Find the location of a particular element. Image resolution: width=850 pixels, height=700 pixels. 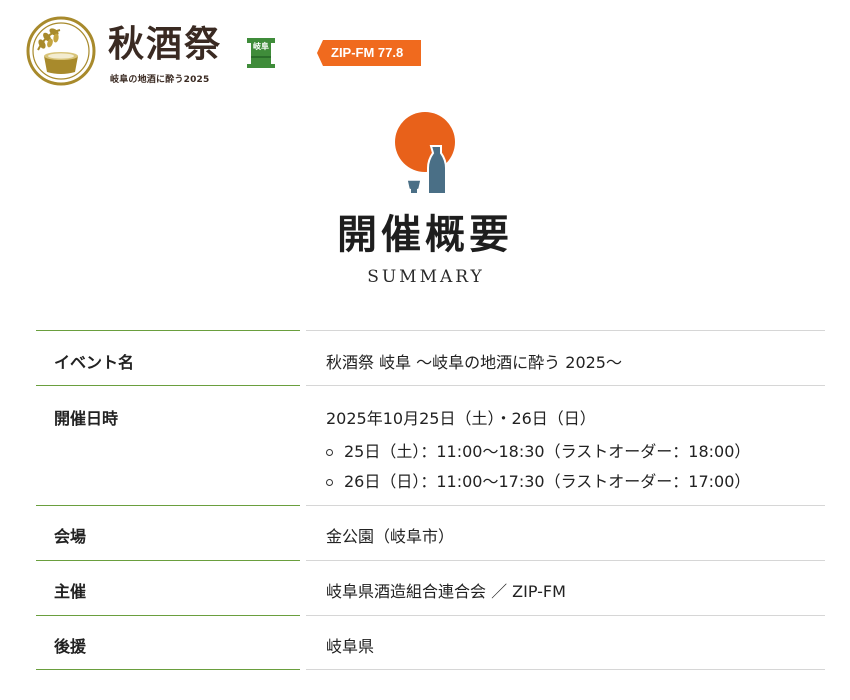

row-label: 開催日時 is located at coordinates (168, 445).